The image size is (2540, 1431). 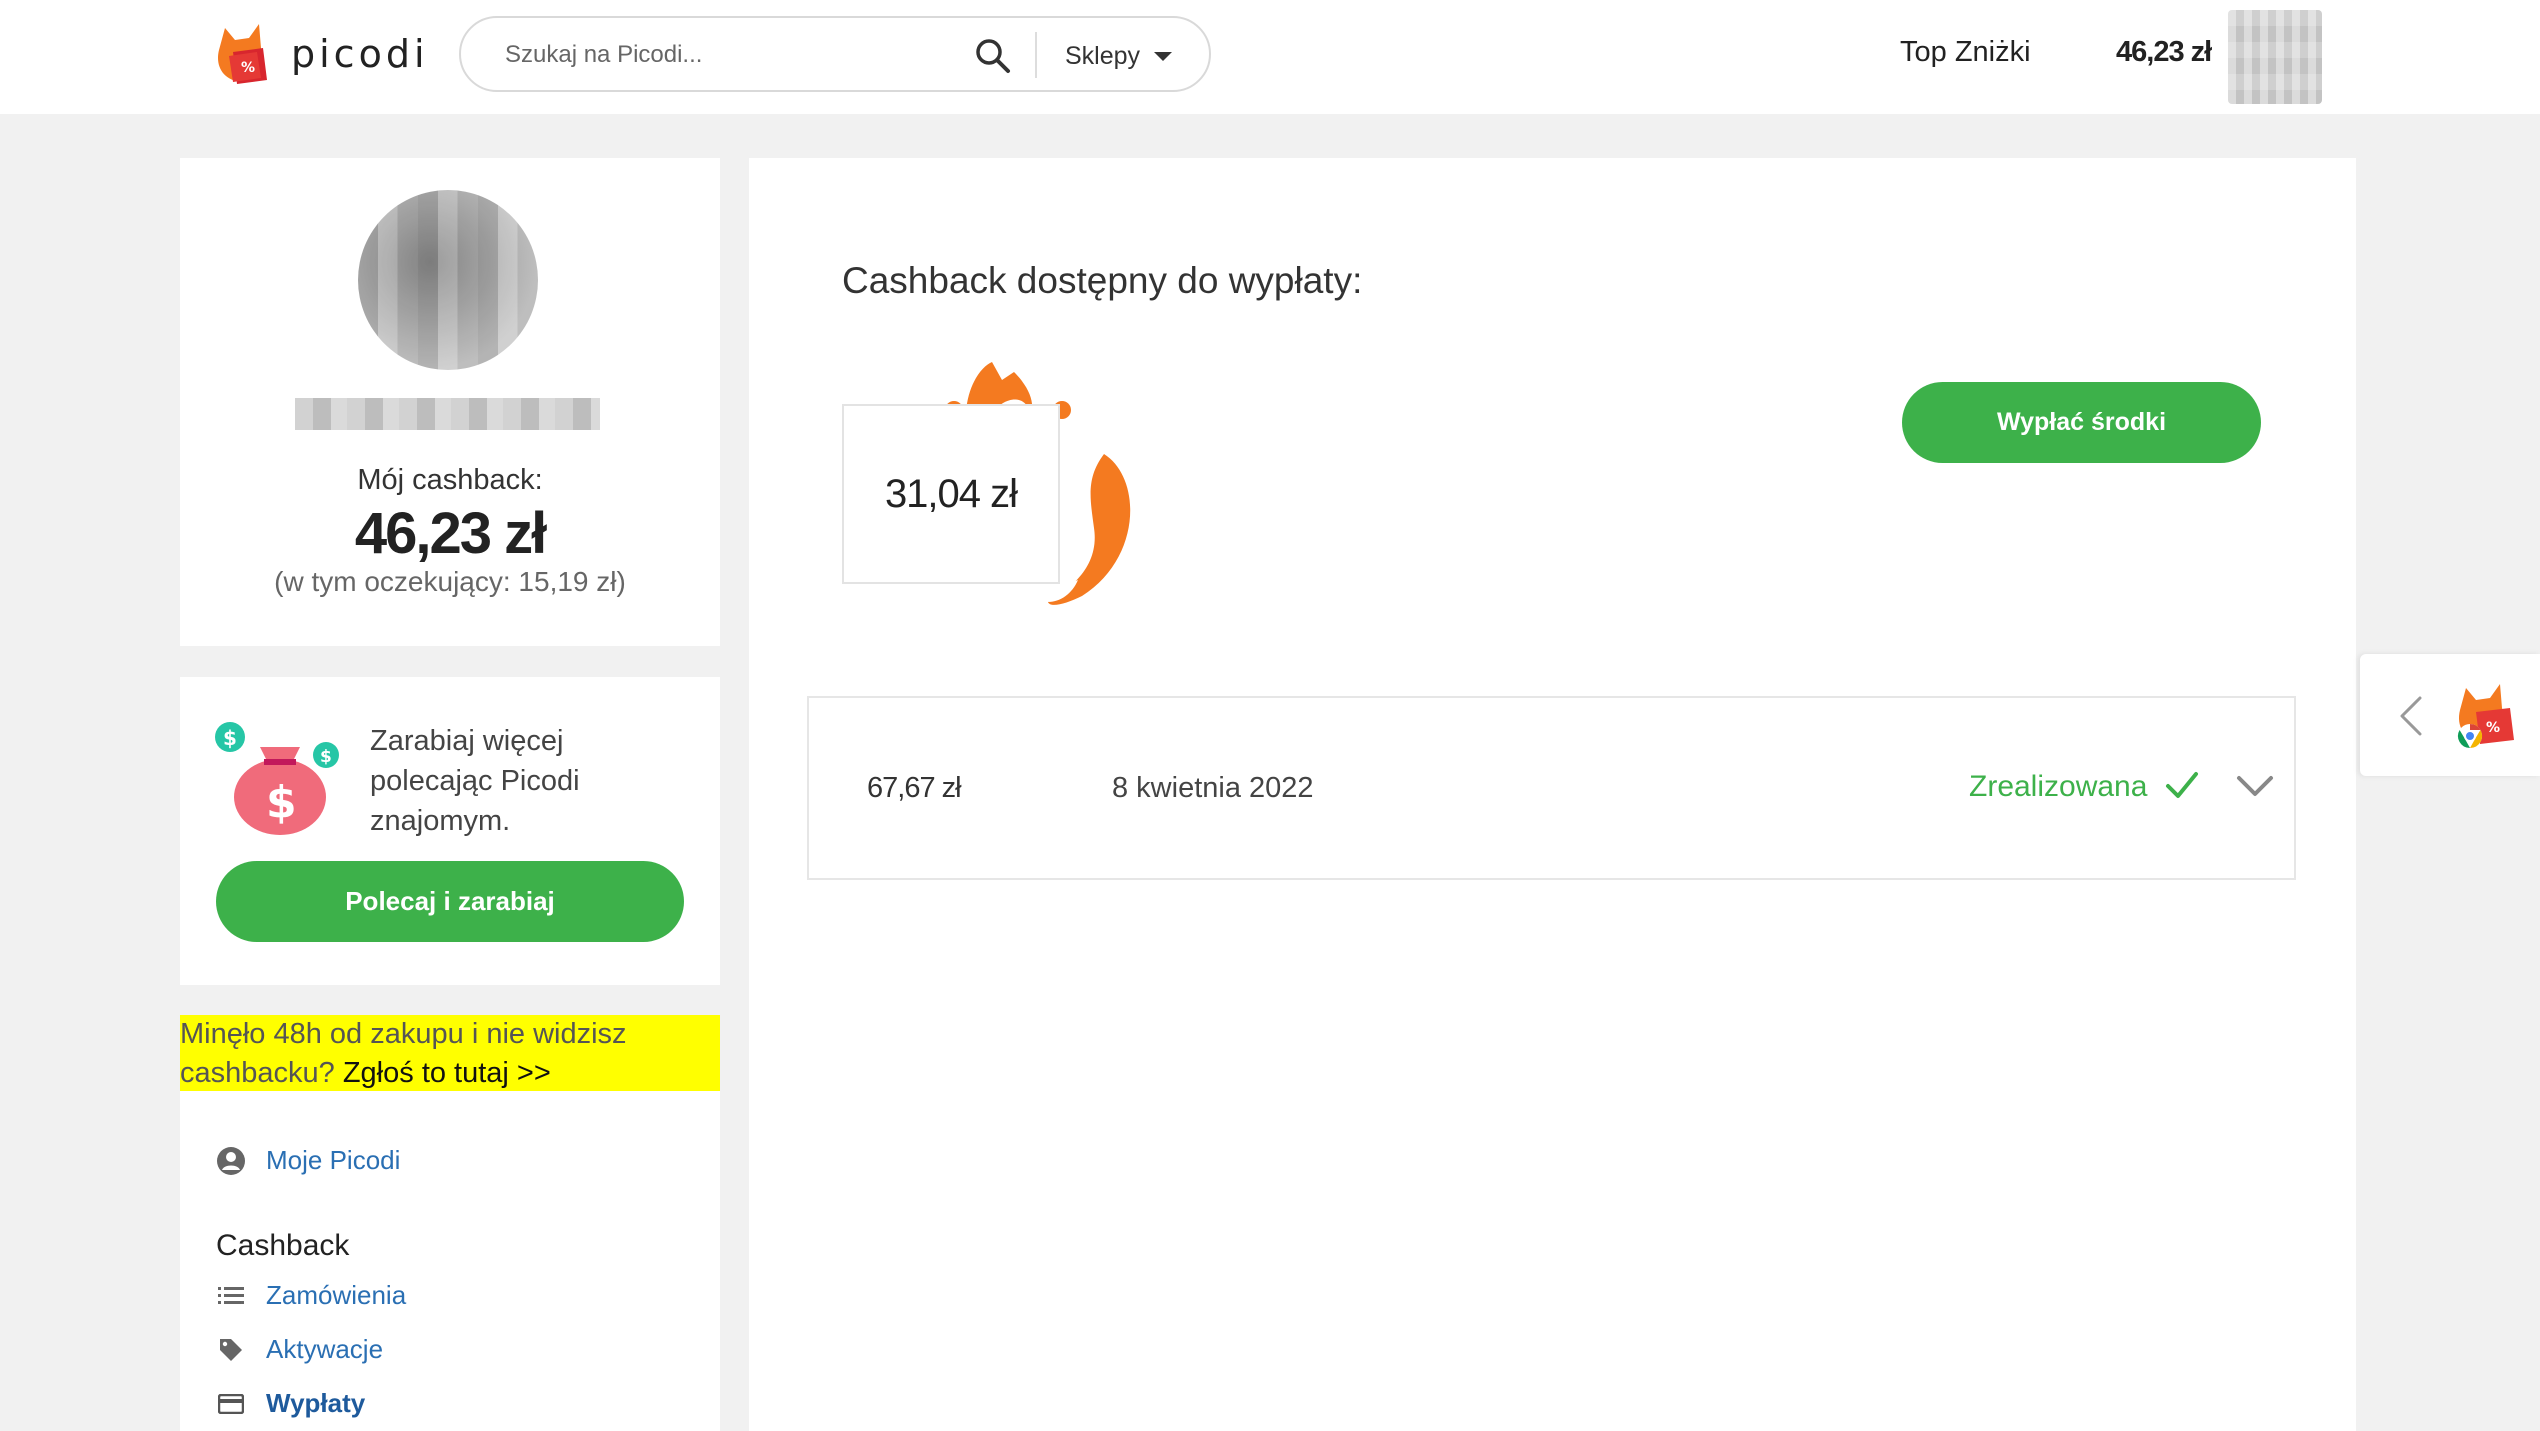 I want to click on nav-item-activations: Aktywacje, so click(x=299, y=1349).